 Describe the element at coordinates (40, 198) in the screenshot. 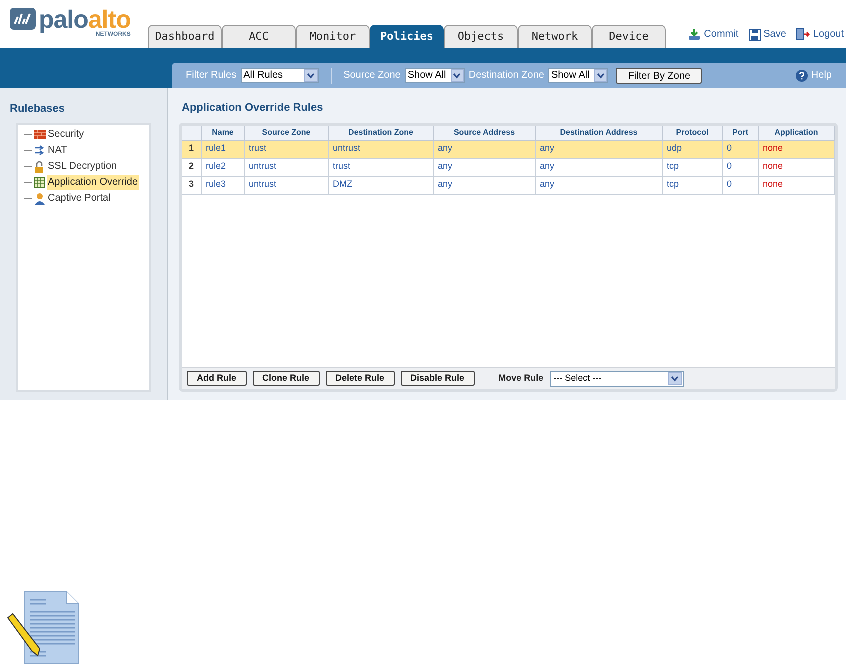

I see `person-icon` at that location.